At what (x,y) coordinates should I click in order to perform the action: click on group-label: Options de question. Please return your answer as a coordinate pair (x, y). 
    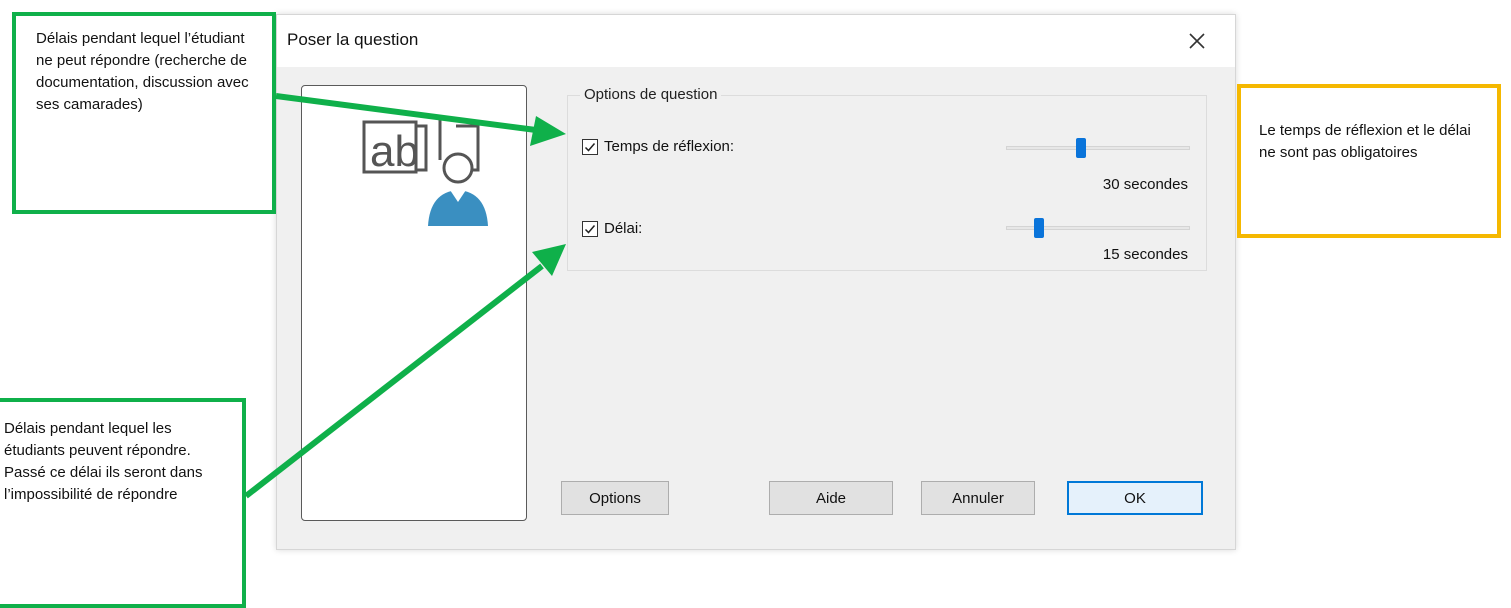
    Looking at the image, I should click on (651, 94).